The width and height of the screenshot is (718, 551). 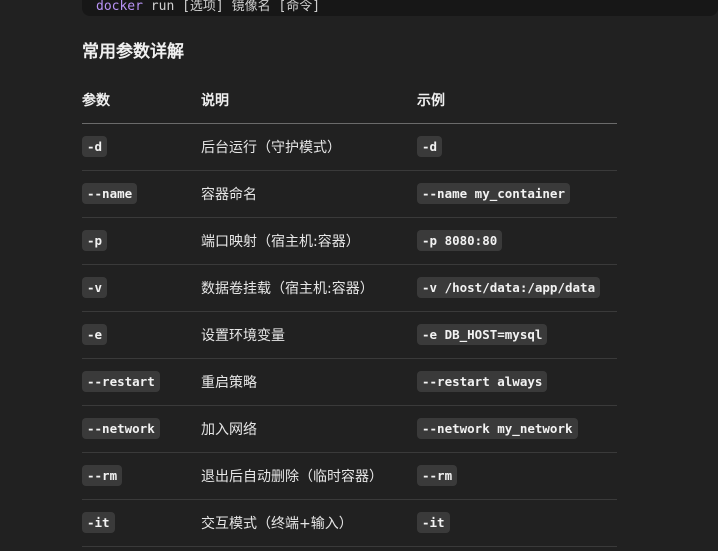 I want to click on param-code: -it, so click(x=98, y=522).